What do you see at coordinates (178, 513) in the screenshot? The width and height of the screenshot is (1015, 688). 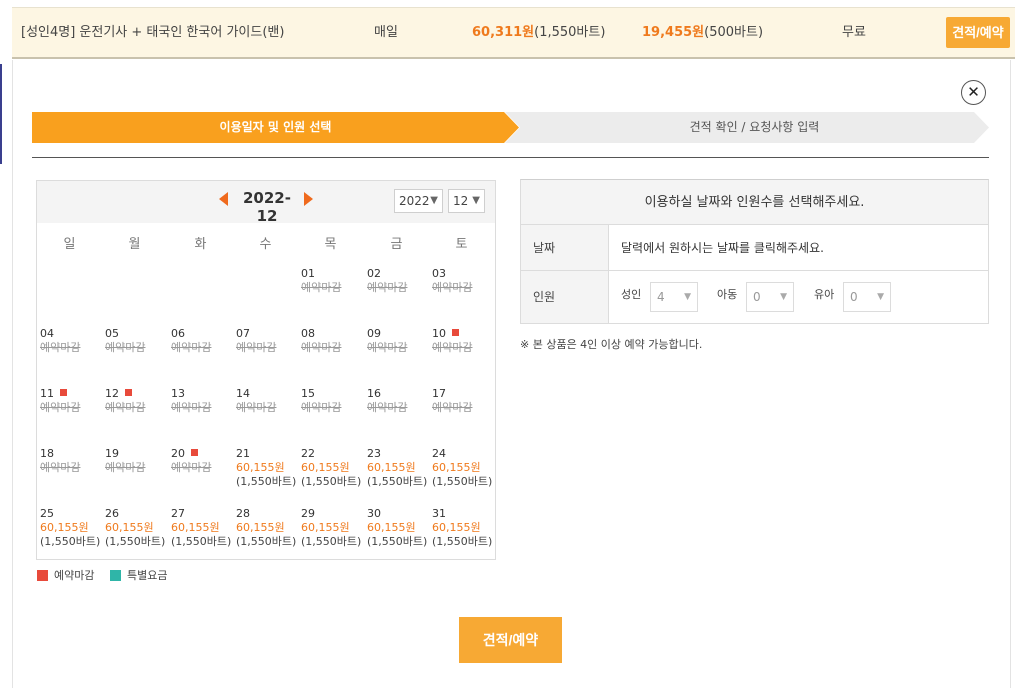 I see `day-number: 27` at bounding box center [178, 513].